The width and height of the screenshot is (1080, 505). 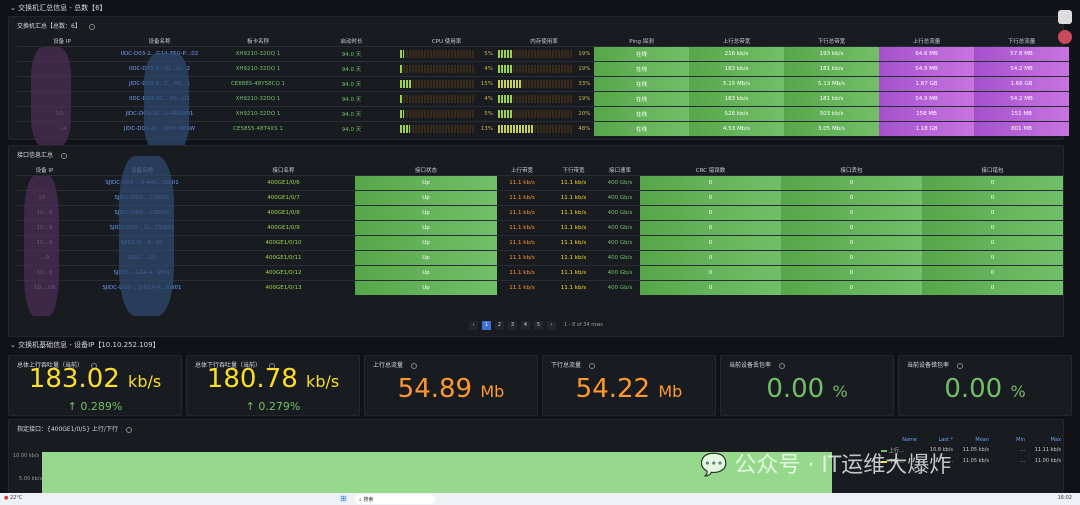 What do you see at coordinates (544, 41) in the screenshot?
I see `column-header: 内存使用率` at bounding box center [544, 41].